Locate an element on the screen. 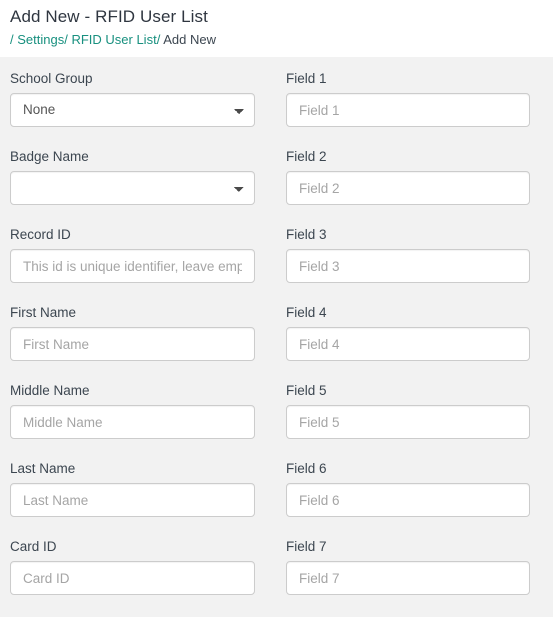 This screenshot has width=553, height=617. input-first-name is located at coordinates (132, 344).